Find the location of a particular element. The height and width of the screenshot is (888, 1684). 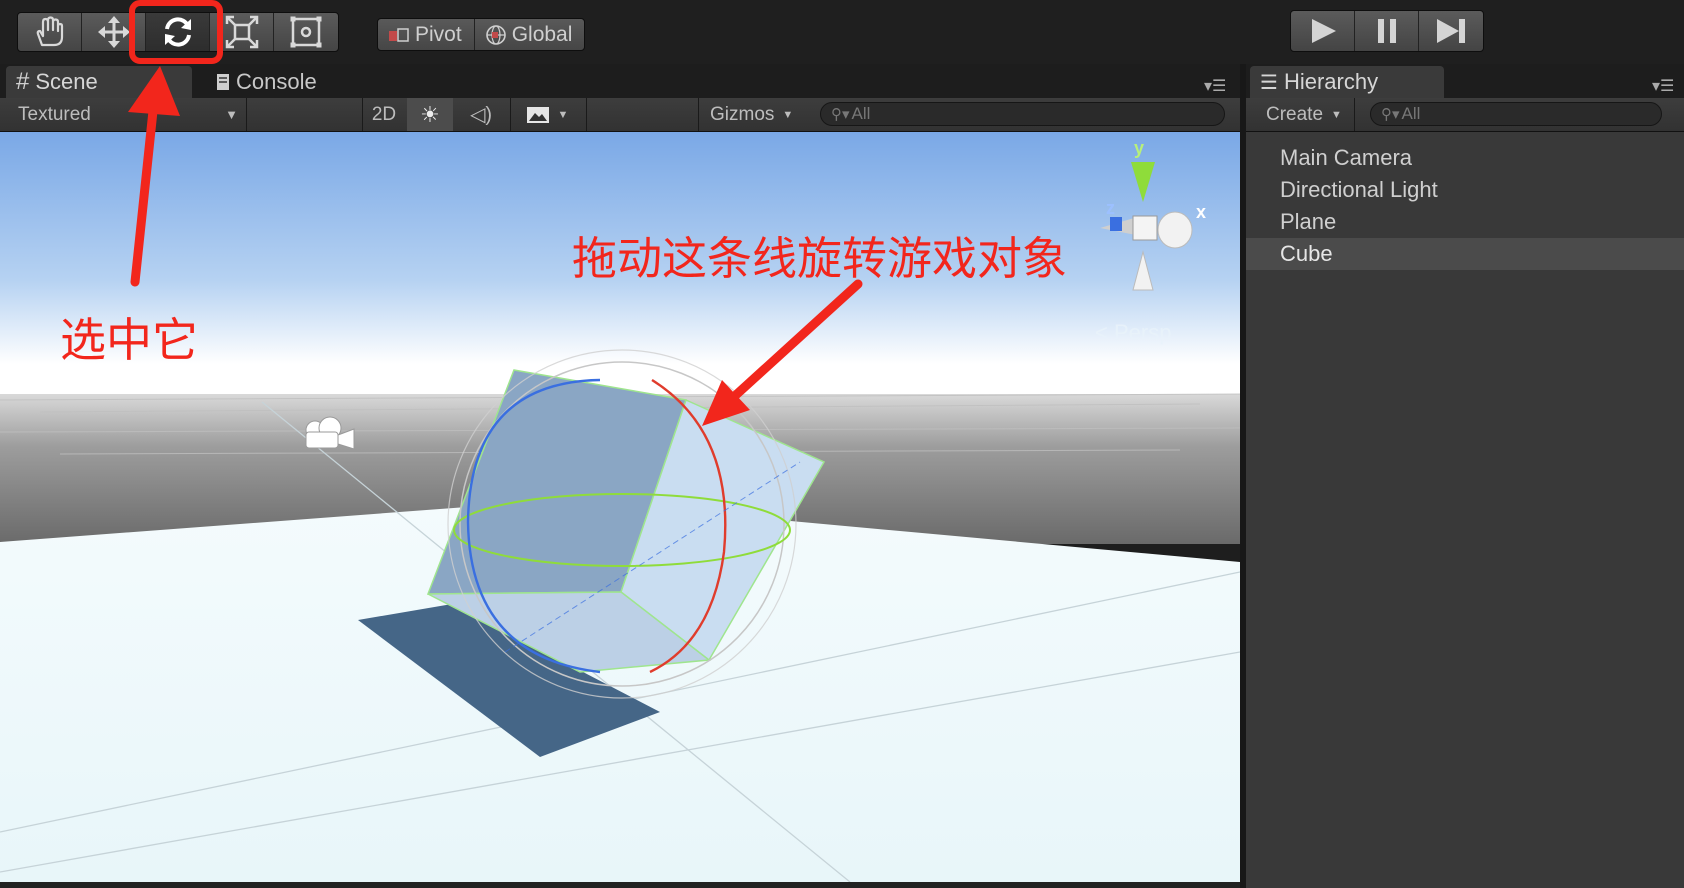

scene-tab-bar: # Scene Console ▾☰ is located at coordinates (623, 81).